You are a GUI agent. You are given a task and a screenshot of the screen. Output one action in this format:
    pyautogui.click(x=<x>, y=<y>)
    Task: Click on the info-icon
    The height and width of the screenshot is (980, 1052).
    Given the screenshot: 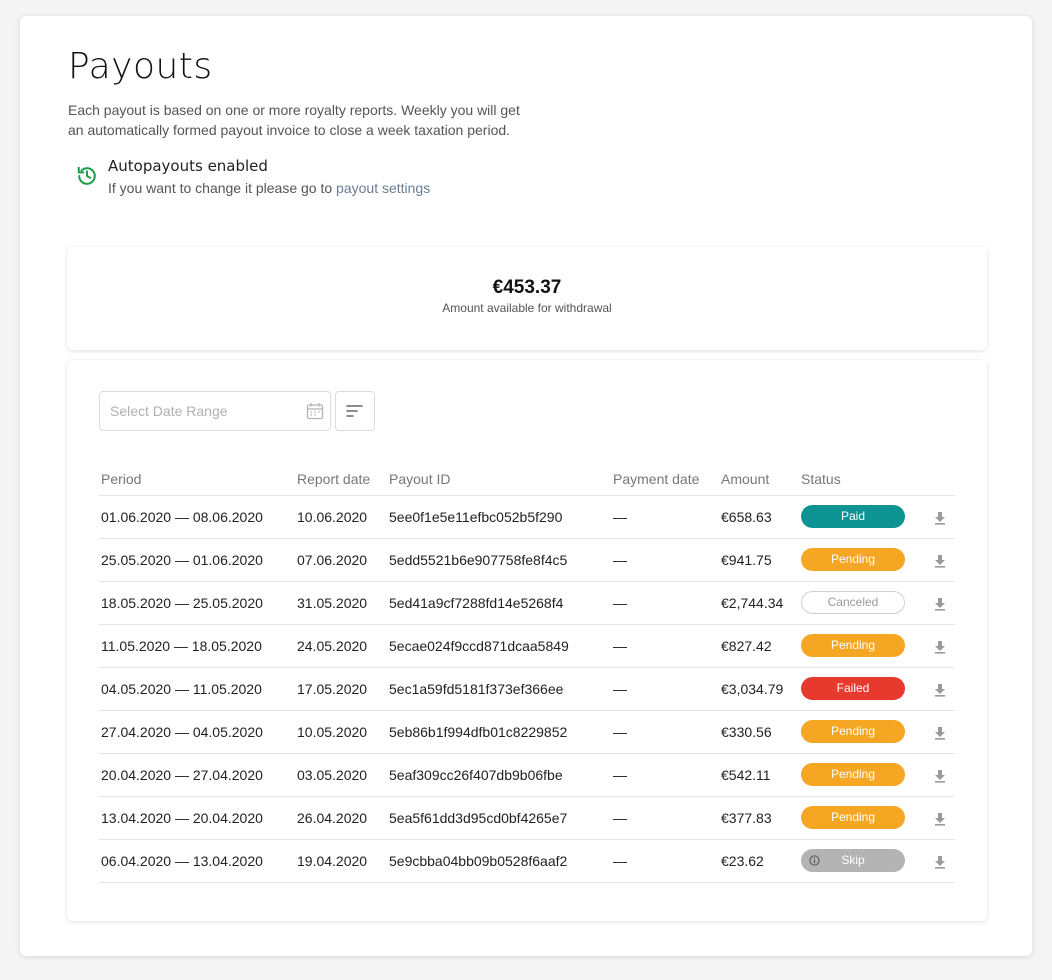 What is the action you would take?
    pyautogui.click(x=814, y=860)
    